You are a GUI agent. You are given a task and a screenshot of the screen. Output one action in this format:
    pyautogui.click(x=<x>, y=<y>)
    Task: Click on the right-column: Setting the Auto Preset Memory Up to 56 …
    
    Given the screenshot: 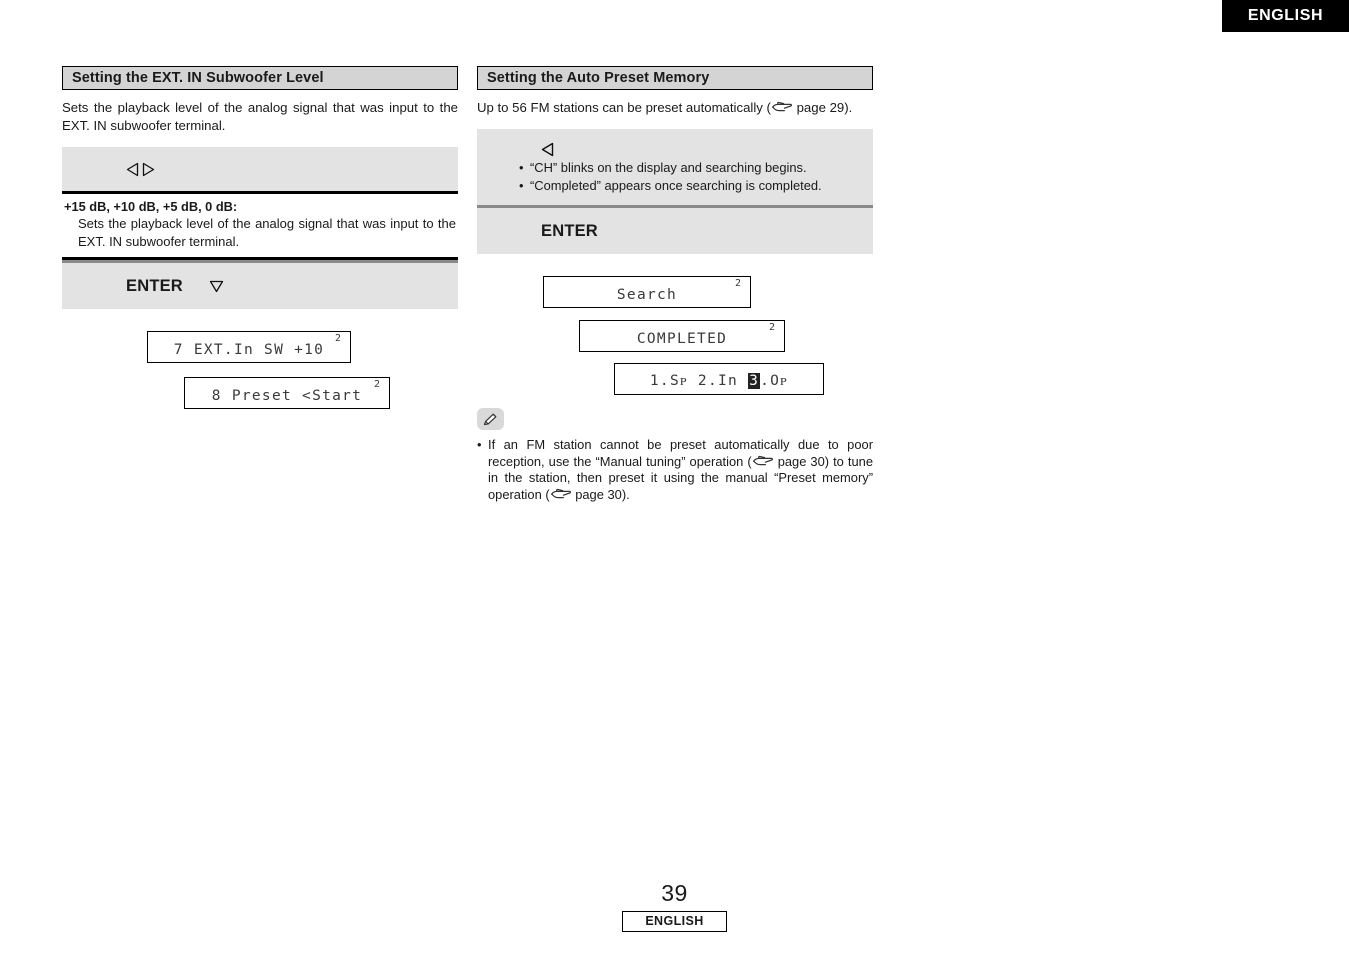 What is the action you would take?
    pyautogui.click(x=675, y=284)
    